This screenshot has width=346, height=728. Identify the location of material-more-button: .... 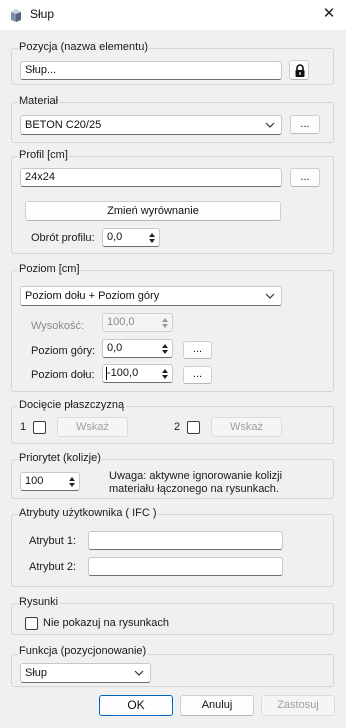
(305, 124).